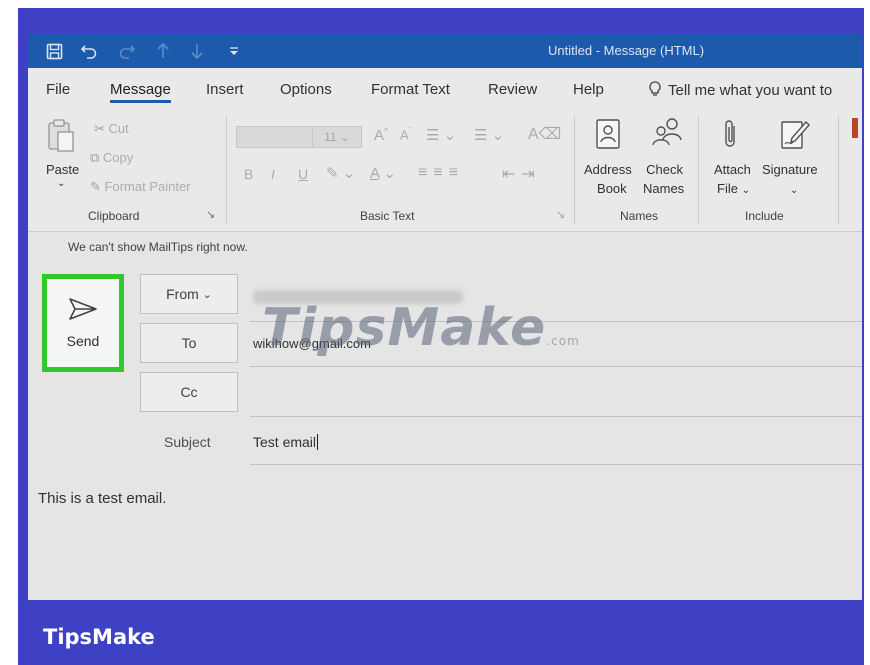 The height and width of the screenshot is (665, 870). I want to click on signature-icon, so click(795, 136).